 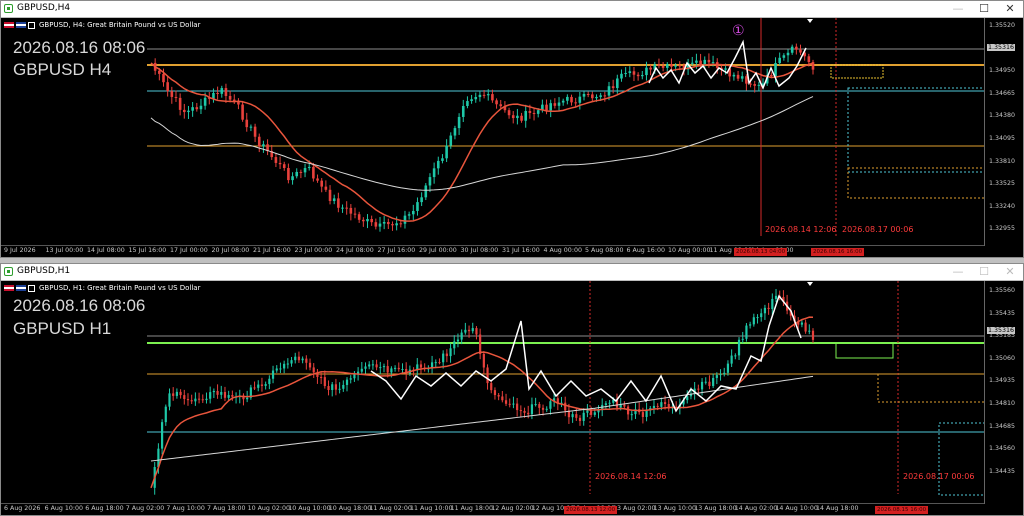 What do you see at coordinates (837, 508) in the screenshot?
I see `time-tick-label: 14 Aug 18:00` at bounding box center [837, 508].